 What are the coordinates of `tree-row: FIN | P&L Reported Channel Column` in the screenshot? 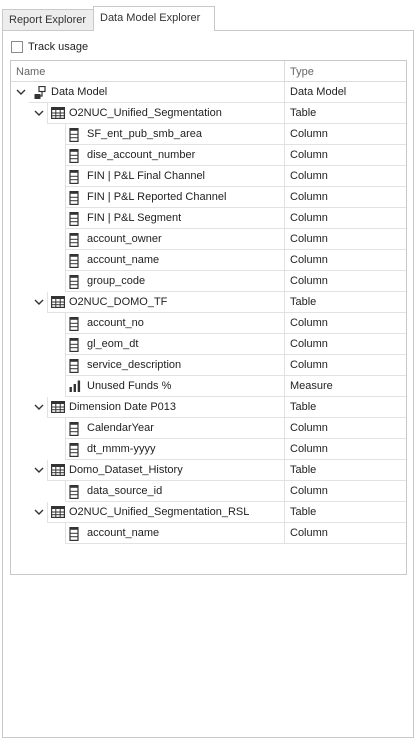 It's located at (208, 197).